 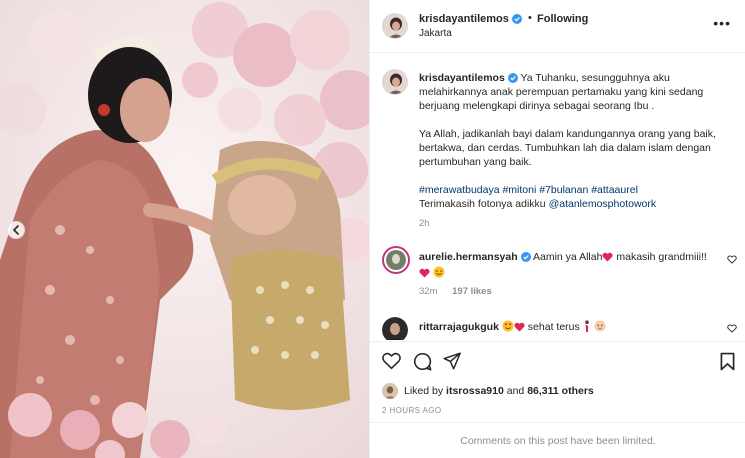 I want to click on author-avatar, so click(x=395, y=26).